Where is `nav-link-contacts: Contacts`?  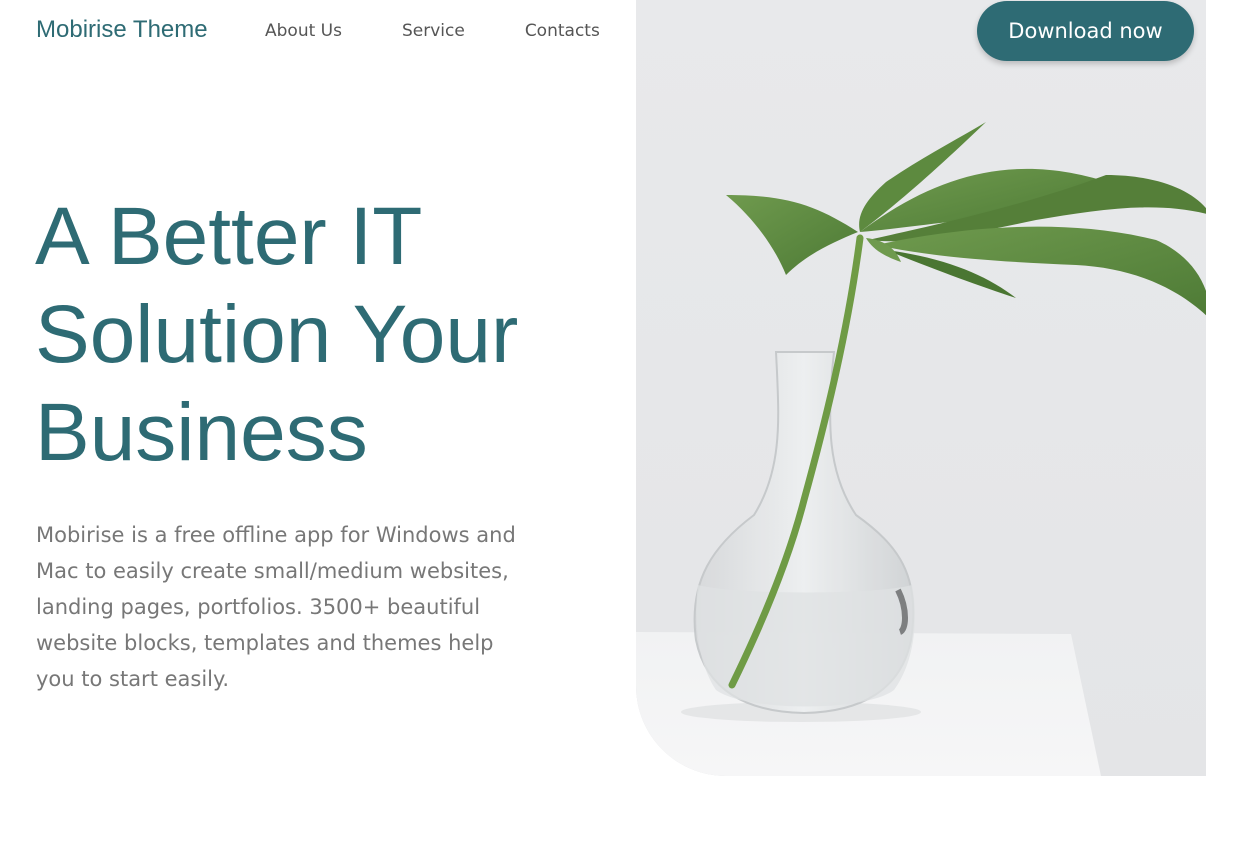
nav-link-contacts: Contacts is located at coordinates (562, 31).